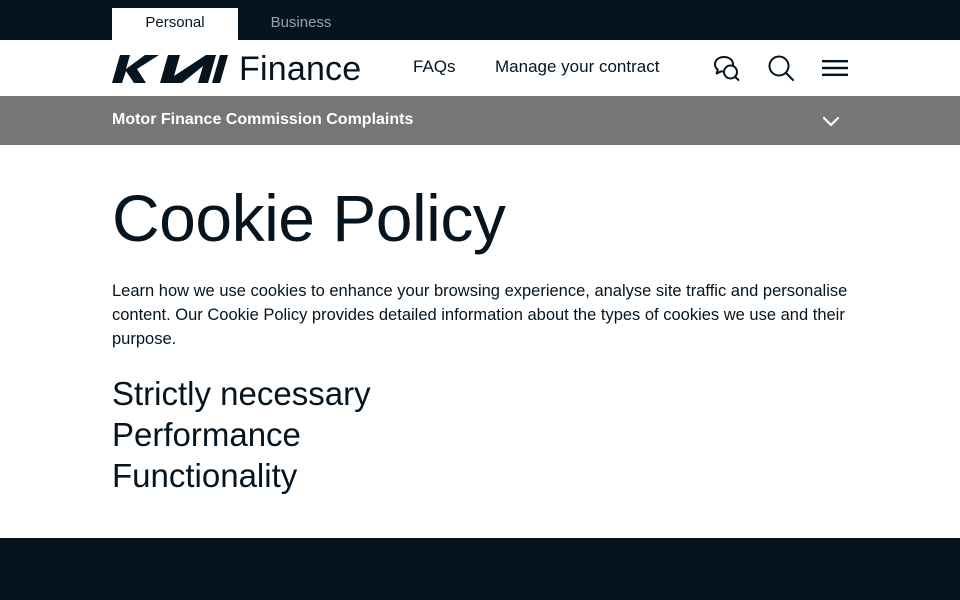 The image size is (960, 600). What do you see at coordinates (831, 122) in the screenshot?
I see `chevron-down-icon` at bounding box center [831, 122].